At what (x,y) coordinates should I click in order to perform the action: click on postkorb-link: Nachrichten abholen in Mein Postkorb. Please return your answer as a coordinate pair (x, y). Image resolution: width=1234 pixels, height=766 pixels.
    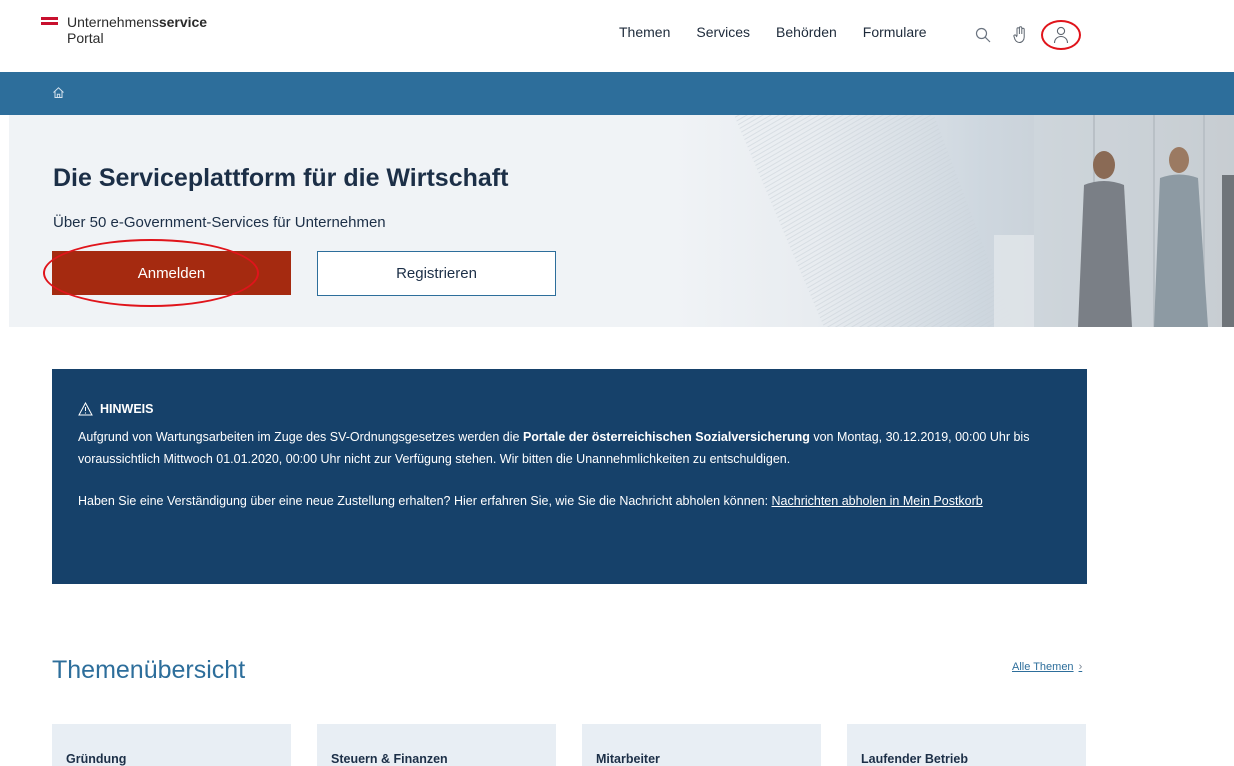
    Looking at the image, I should click on (877, 501).